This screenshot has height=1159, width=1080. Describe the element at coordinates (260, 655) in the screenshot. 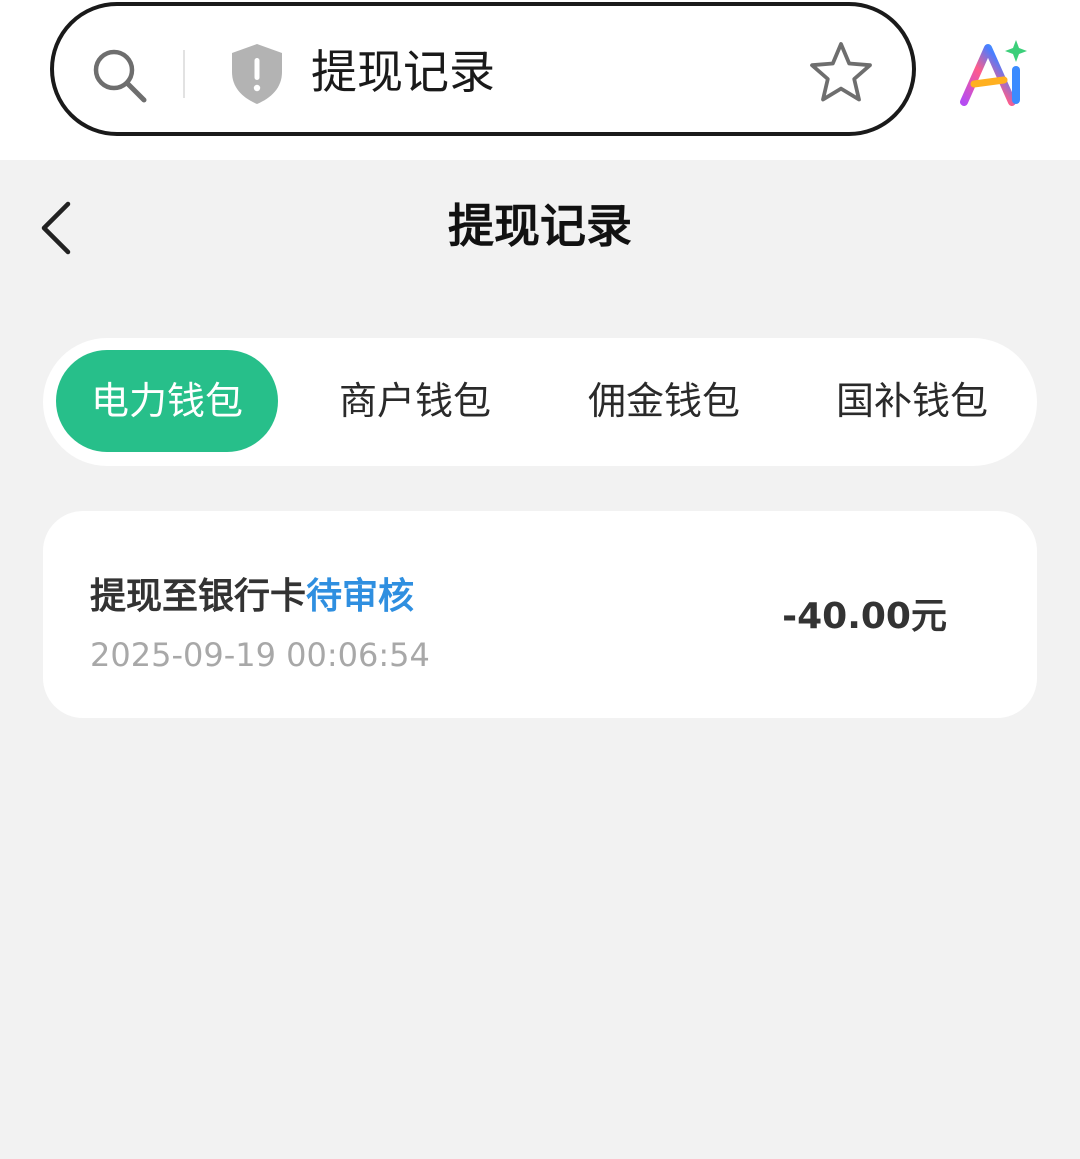

I see `record-timestamp: 2025-09-19 00:06:54` at that location.